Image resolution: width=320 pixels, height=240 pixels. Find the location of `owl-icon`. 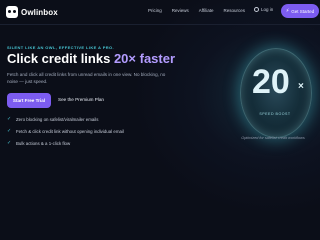

owl-icon is located at coordinates (12, 12).